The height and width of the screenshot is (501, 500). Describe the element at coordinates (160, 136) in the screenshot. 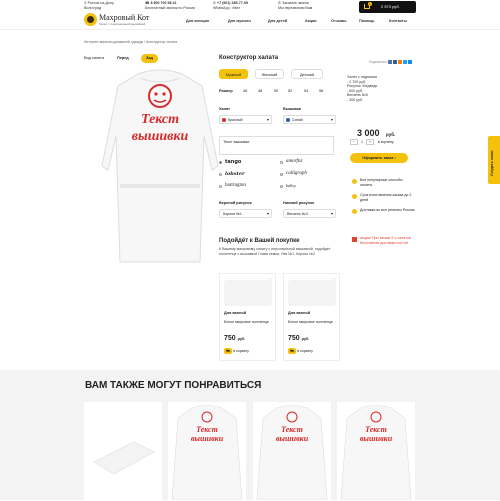

I see `robe-text-line2: вышивки` at that location.